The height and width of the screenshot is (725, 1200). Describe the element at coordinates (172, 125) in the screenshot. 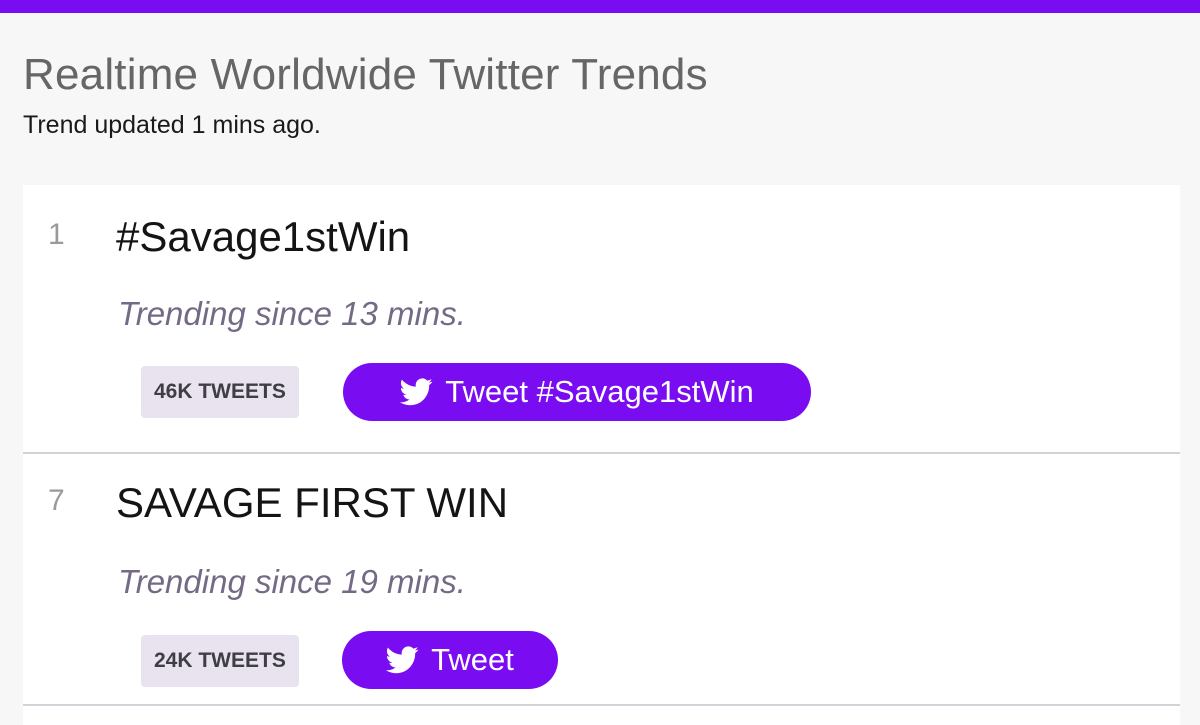

I see `update-status: Trend updated 1 mins ago.` at that location.